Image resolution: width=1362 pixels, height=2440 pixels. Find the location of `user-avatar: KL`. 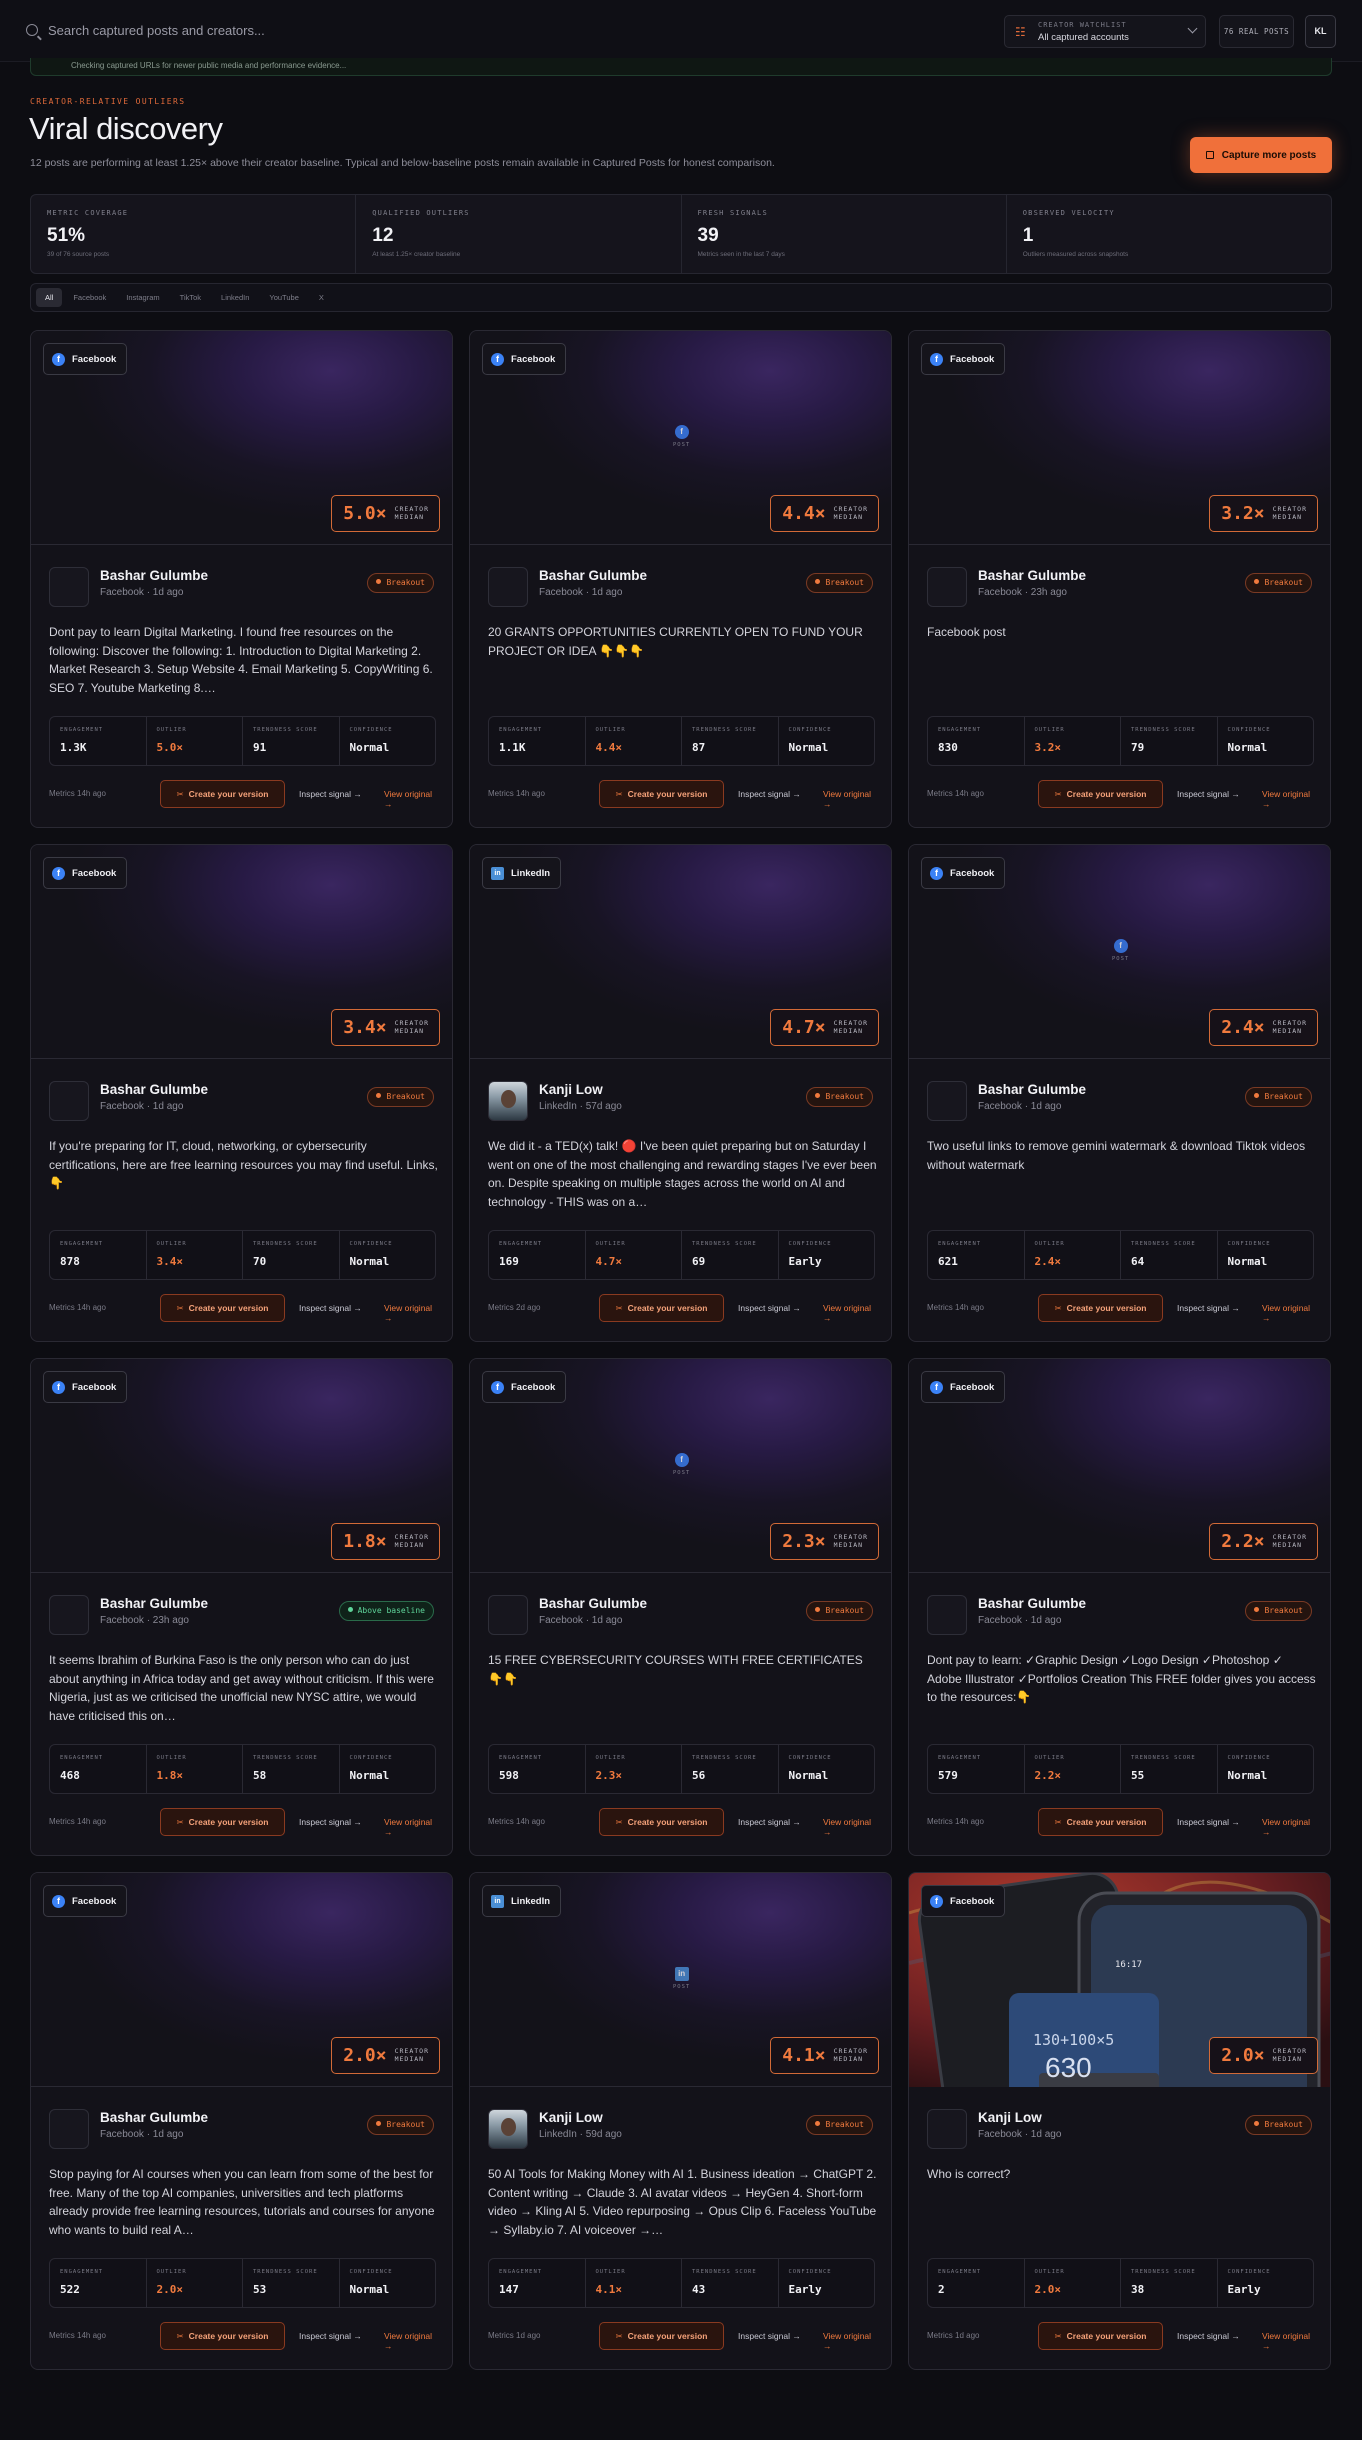

user-avatar: KL is located at coordinates (1320, 31).